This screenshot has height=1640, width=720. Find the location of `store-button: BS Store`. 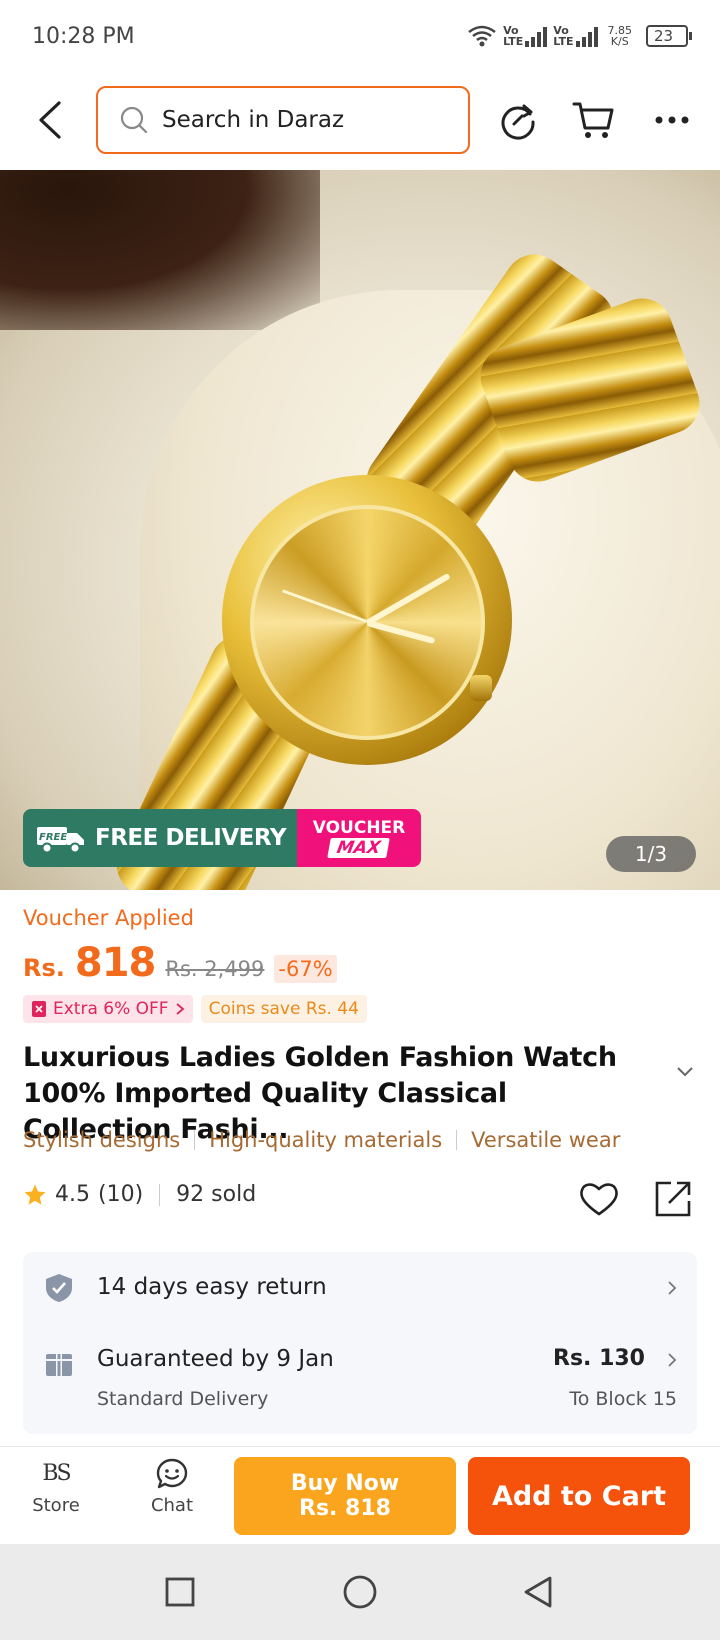

store-button: BS Store is located at coordinates (56, 1486).